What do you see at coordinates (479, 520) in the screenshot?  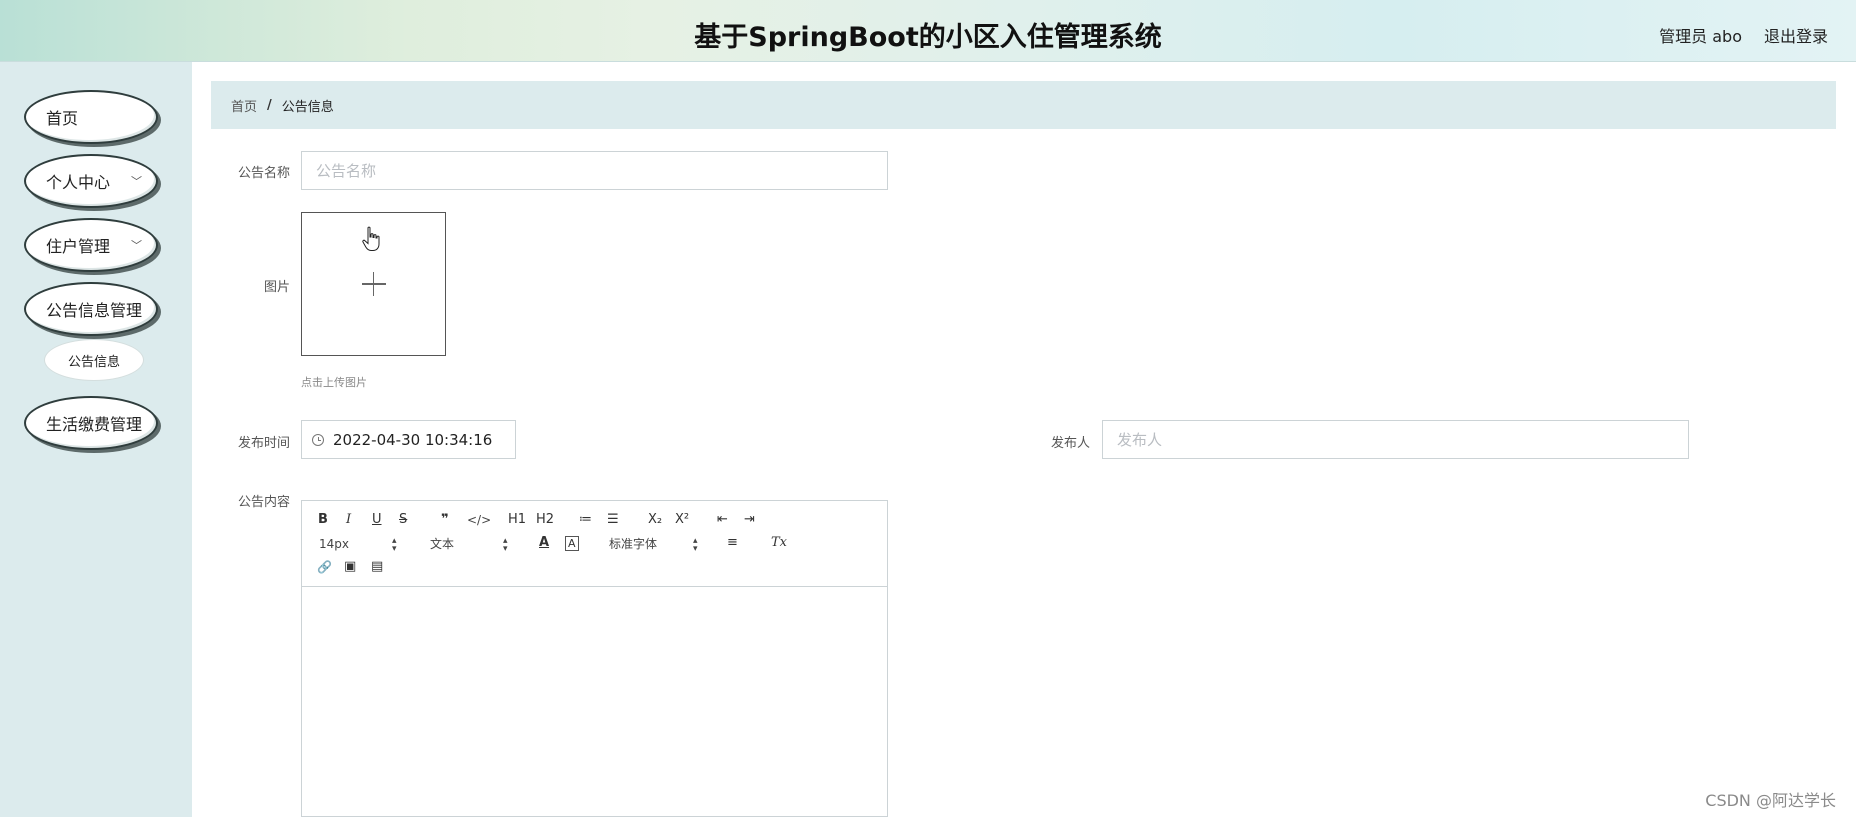 I see `code-block-button: </>` at bounding box center [479, 520].